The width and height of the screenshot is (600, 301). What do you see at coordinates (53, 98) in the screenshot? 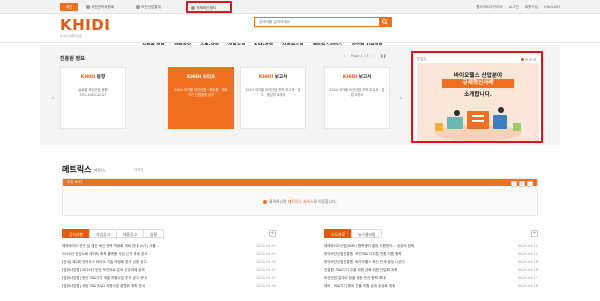
I see `hero-prev-arrow-icon: ‹` at bounding box center [53, 98].